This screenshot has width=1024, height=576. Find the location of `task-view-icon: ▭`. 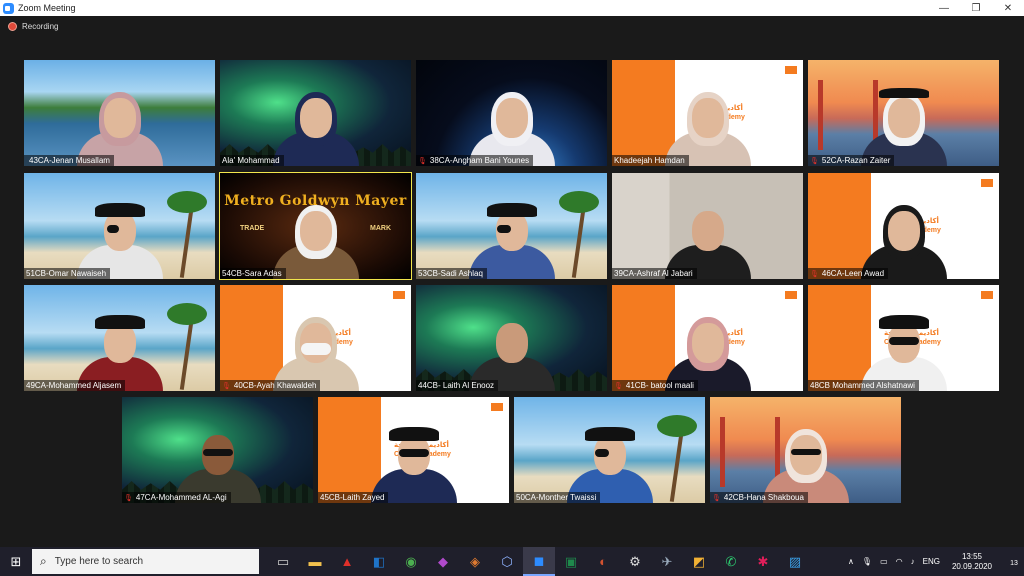

task-view-icon: ▭ is located at coordinates (283, 561).